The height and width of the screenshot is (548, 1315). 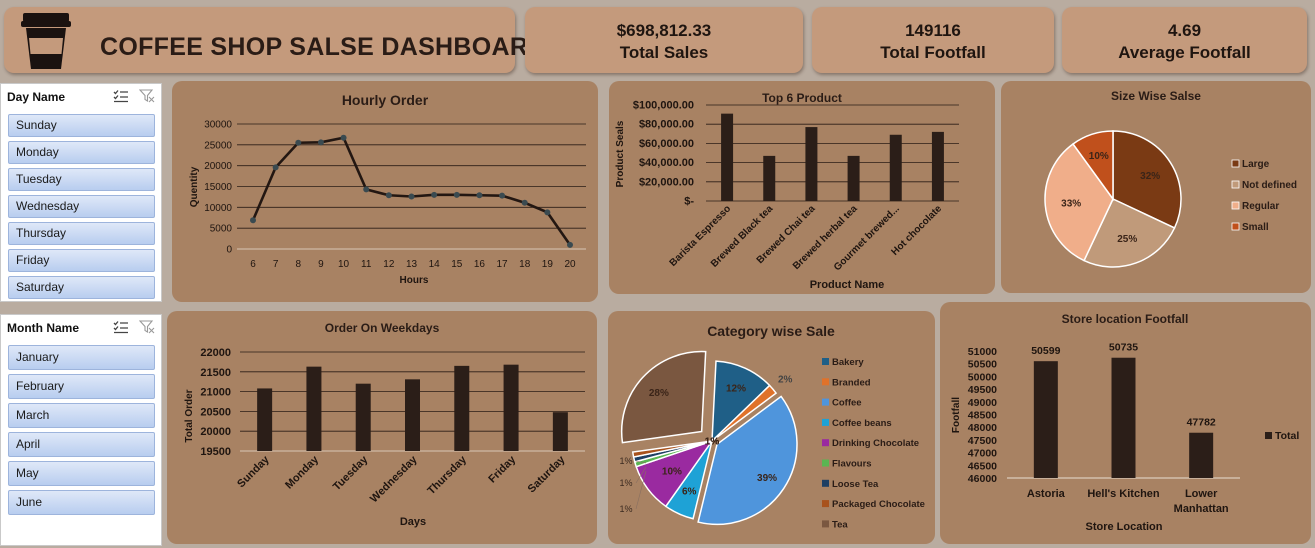 What do you see at coordinates (457, 264) in the screenshot?
I see `x-tick-label: 15` at bounding box center [457, 264].